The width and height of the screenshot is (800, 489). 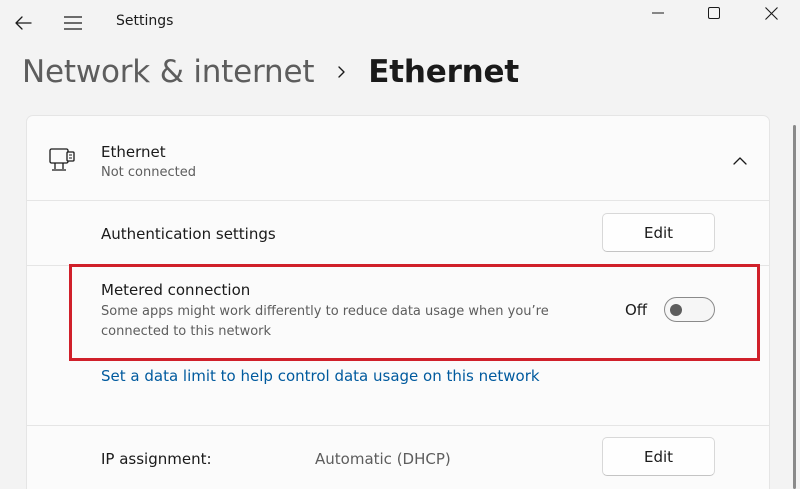 I want to click on ip-assignment-card: IP assignment: Automatic (DHCP) Edit, so click(x=398, y=457).